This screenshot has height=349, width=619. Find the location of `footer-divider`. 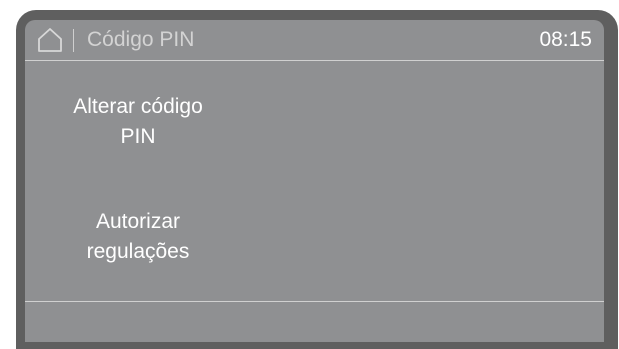

footer-divider is located at coordinates (314, 301).